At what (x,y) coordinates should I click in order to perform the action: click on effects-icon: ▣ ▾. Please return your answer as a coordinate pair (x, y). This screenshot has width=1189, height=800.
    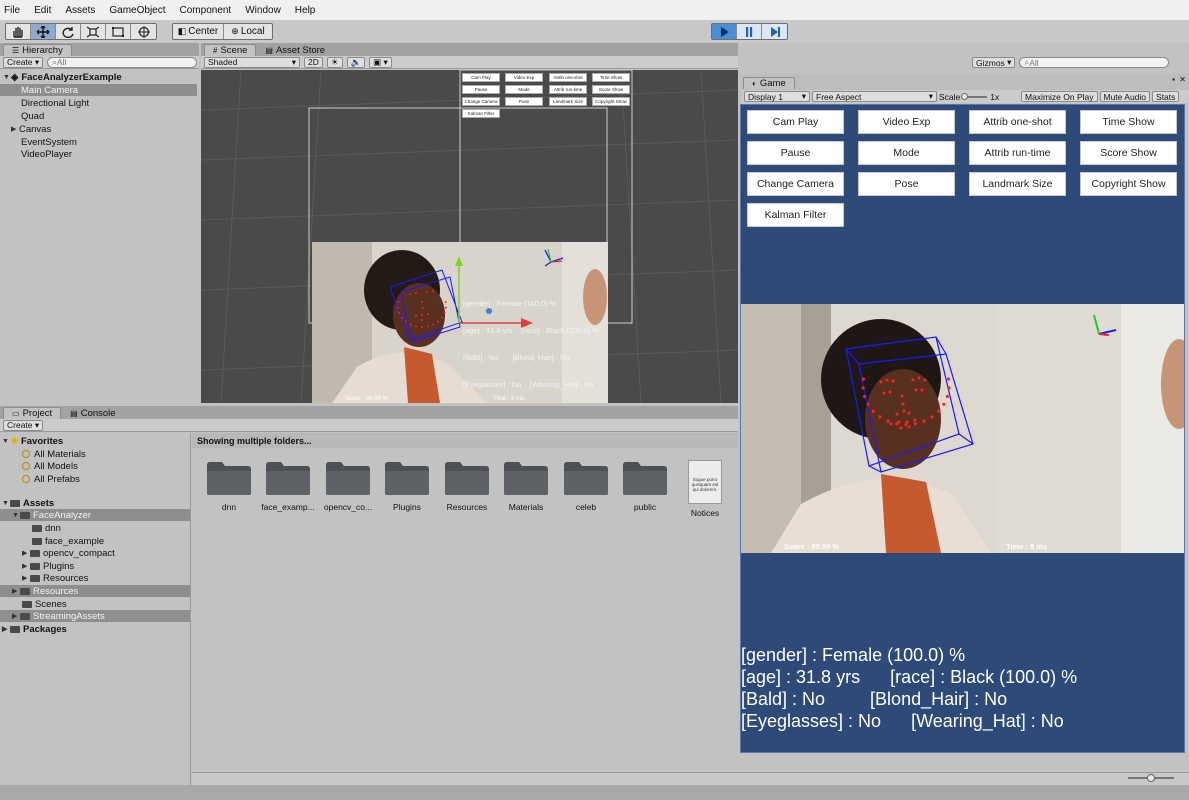
    Looking at the image, I should click on (380, 62).